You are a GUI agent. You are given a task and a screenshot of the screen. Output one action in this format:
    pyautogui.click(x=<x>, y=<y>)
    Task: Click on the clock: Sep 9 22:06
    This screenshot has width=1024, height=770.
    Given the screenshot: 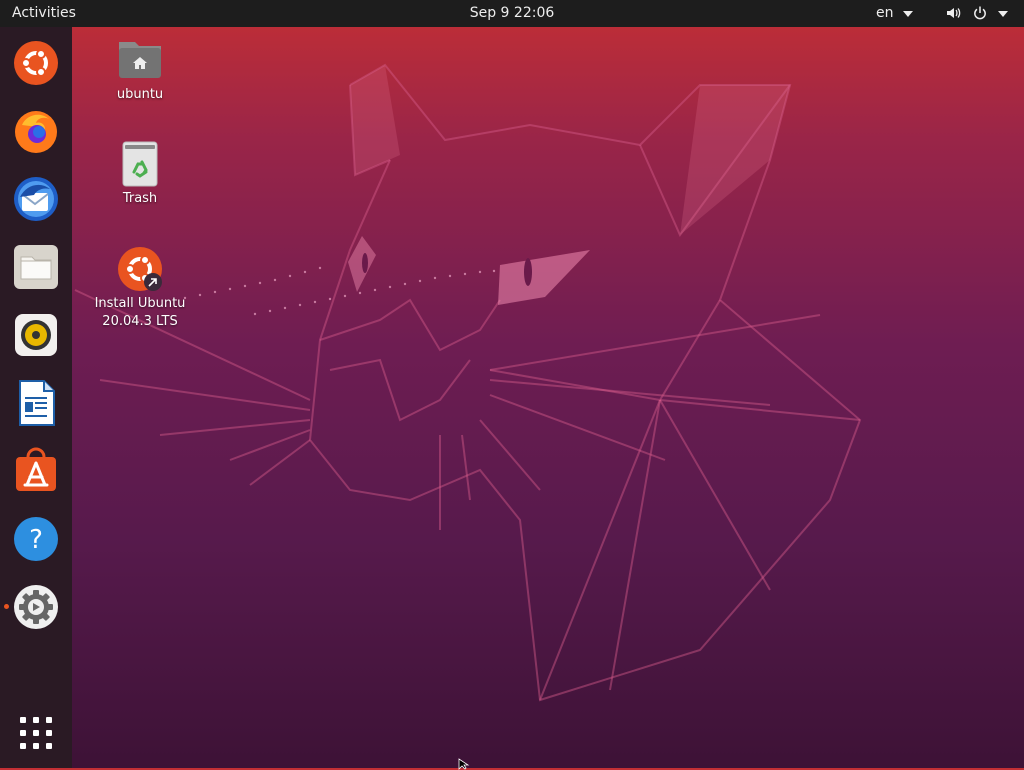 What is the action you would take?
    pyautogui.click(x=512, y=13)
    